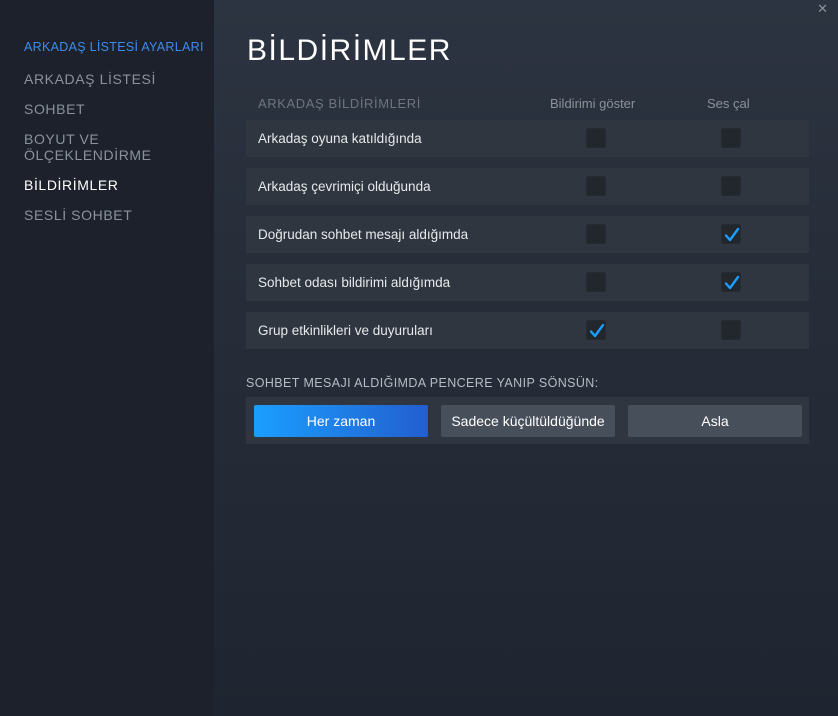 The width and height of the screenshot is (838, 716). I want to click on column-header-play-sound: Ses çal, so click(728, 103).